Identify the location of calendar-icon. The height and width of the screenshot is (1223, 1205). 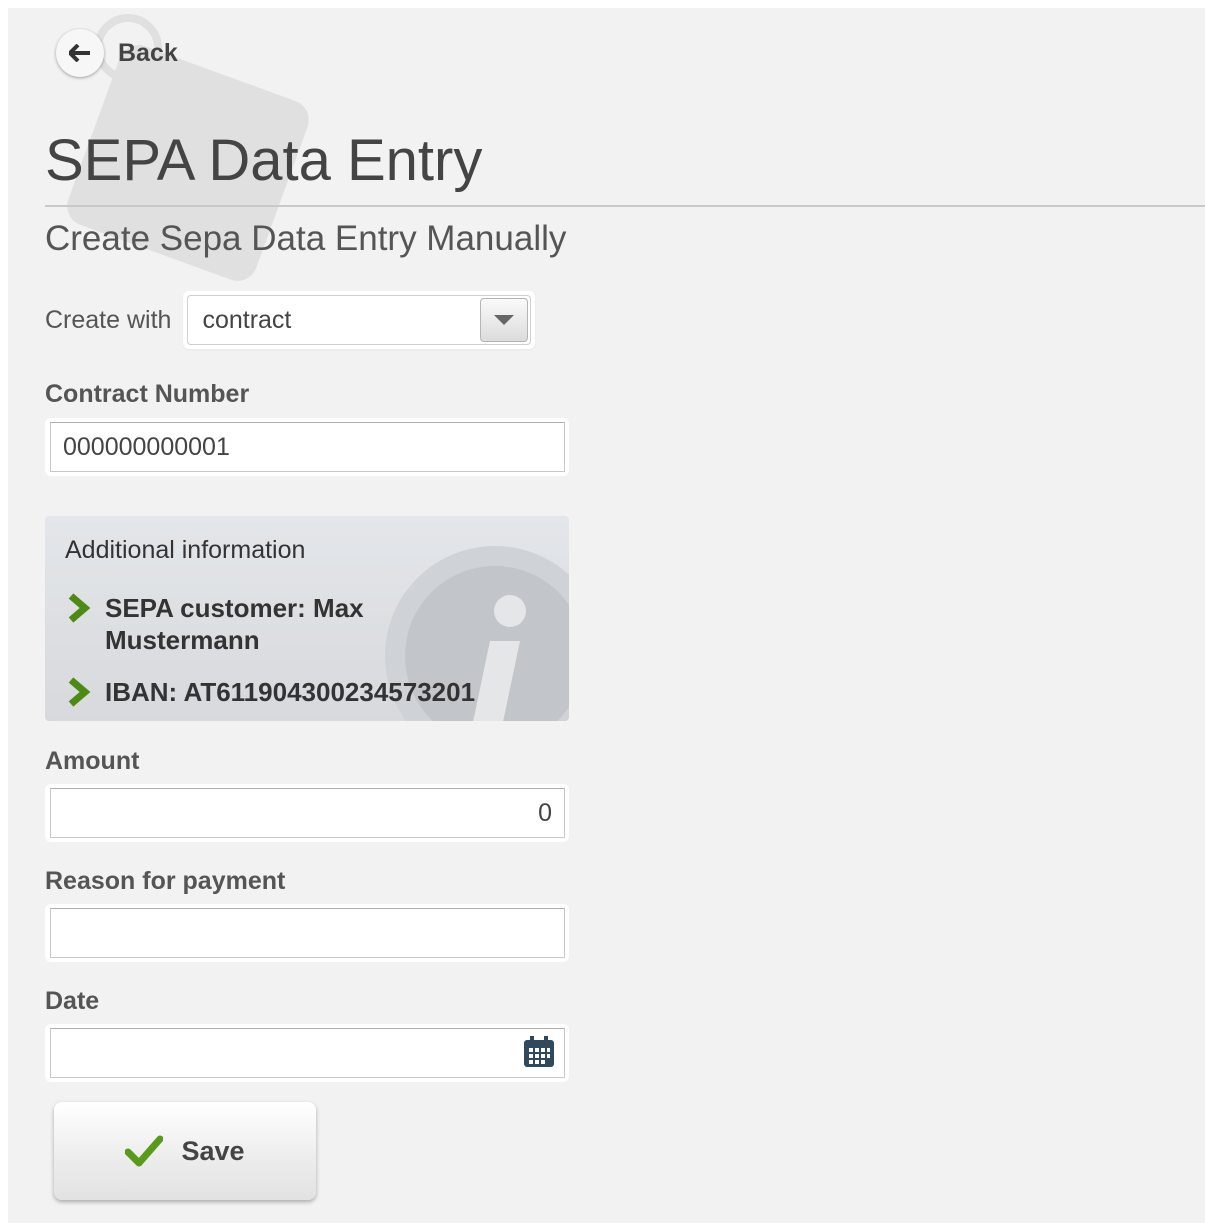
(539, 1052).